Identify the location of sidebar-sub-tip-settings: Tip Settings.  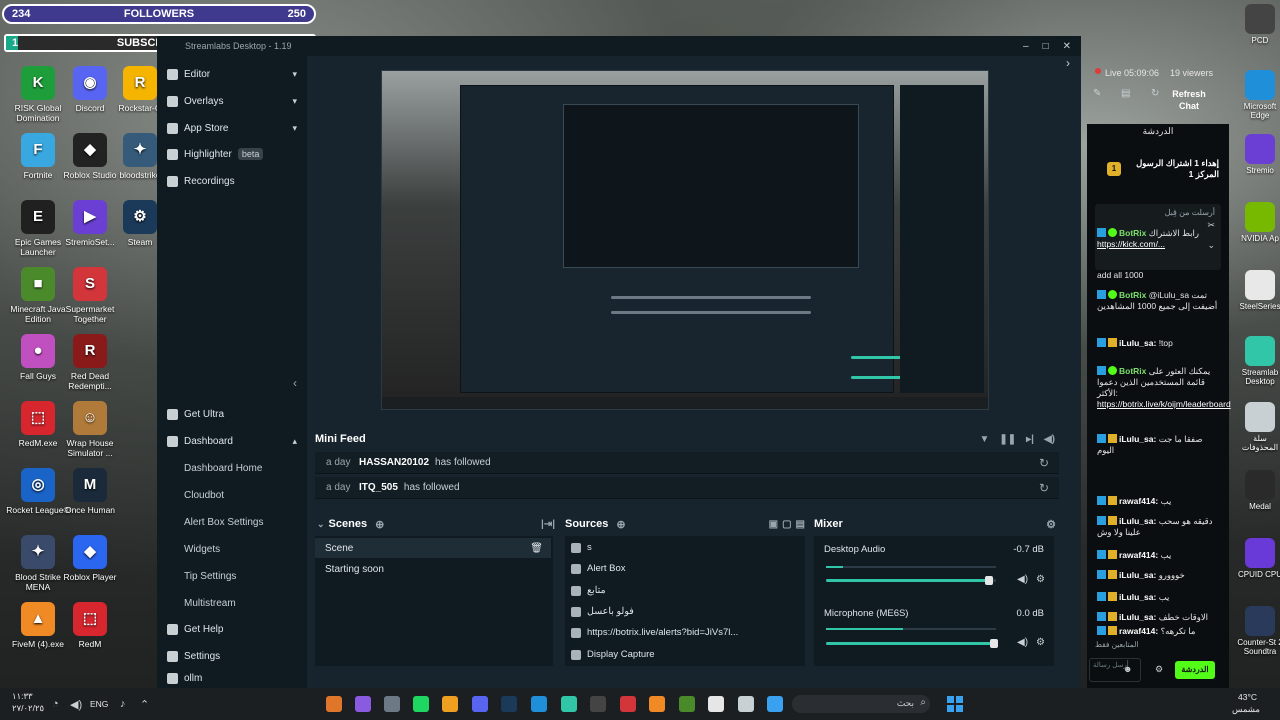
(210, 576).